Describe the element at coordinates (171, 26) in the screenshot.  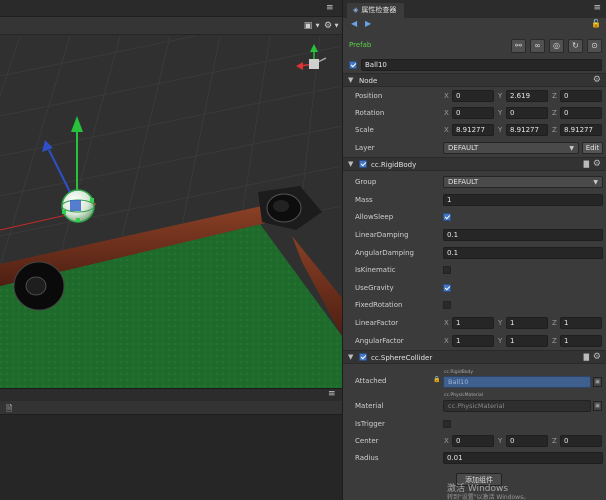
I see `scene-toolbar: ▣ ▼ ⚙ ▼` at that location.